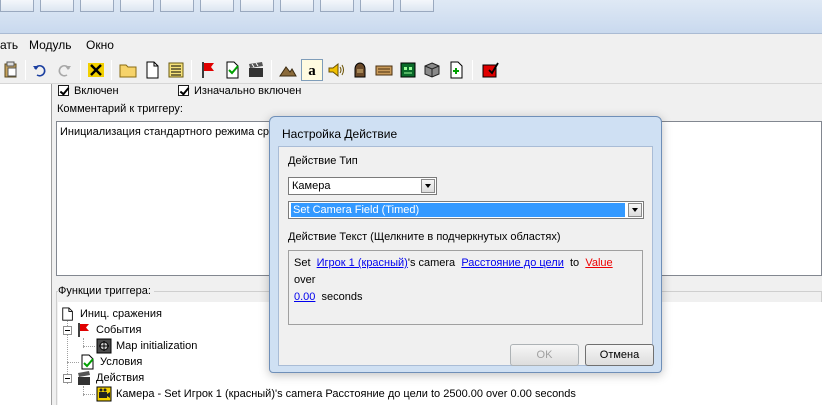 The image size is (822, 405). Describe the element at coordinates (512, 263) in the screenshot. I see `camera-field-param-link: Расстояние до цели` at that location.